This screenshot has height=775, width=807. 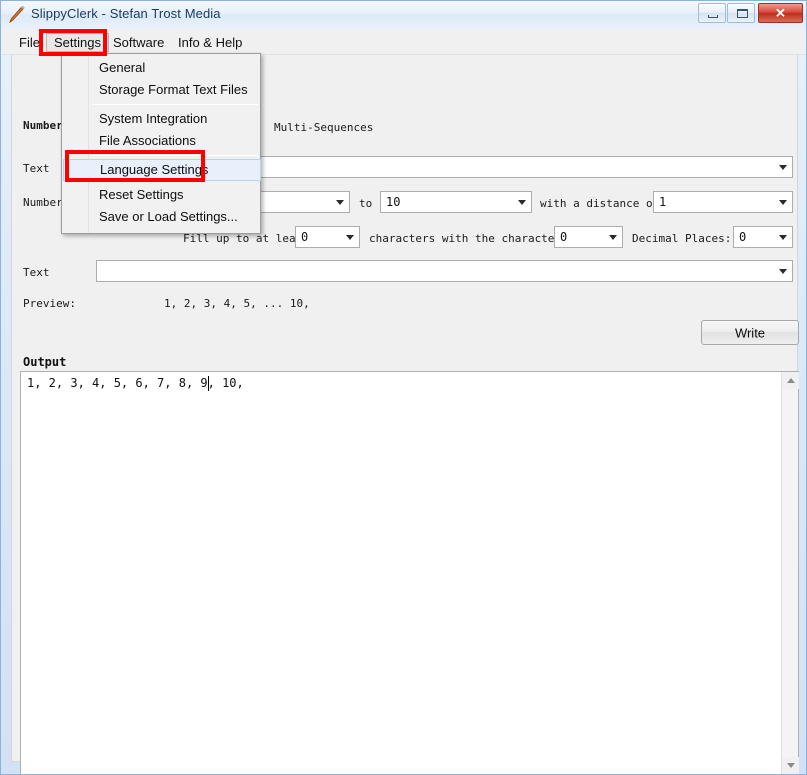 What do you see at coordinates (49, 303) in the screenshot?
I see `label-preview: Preview:` at bounding box center [49, 303].